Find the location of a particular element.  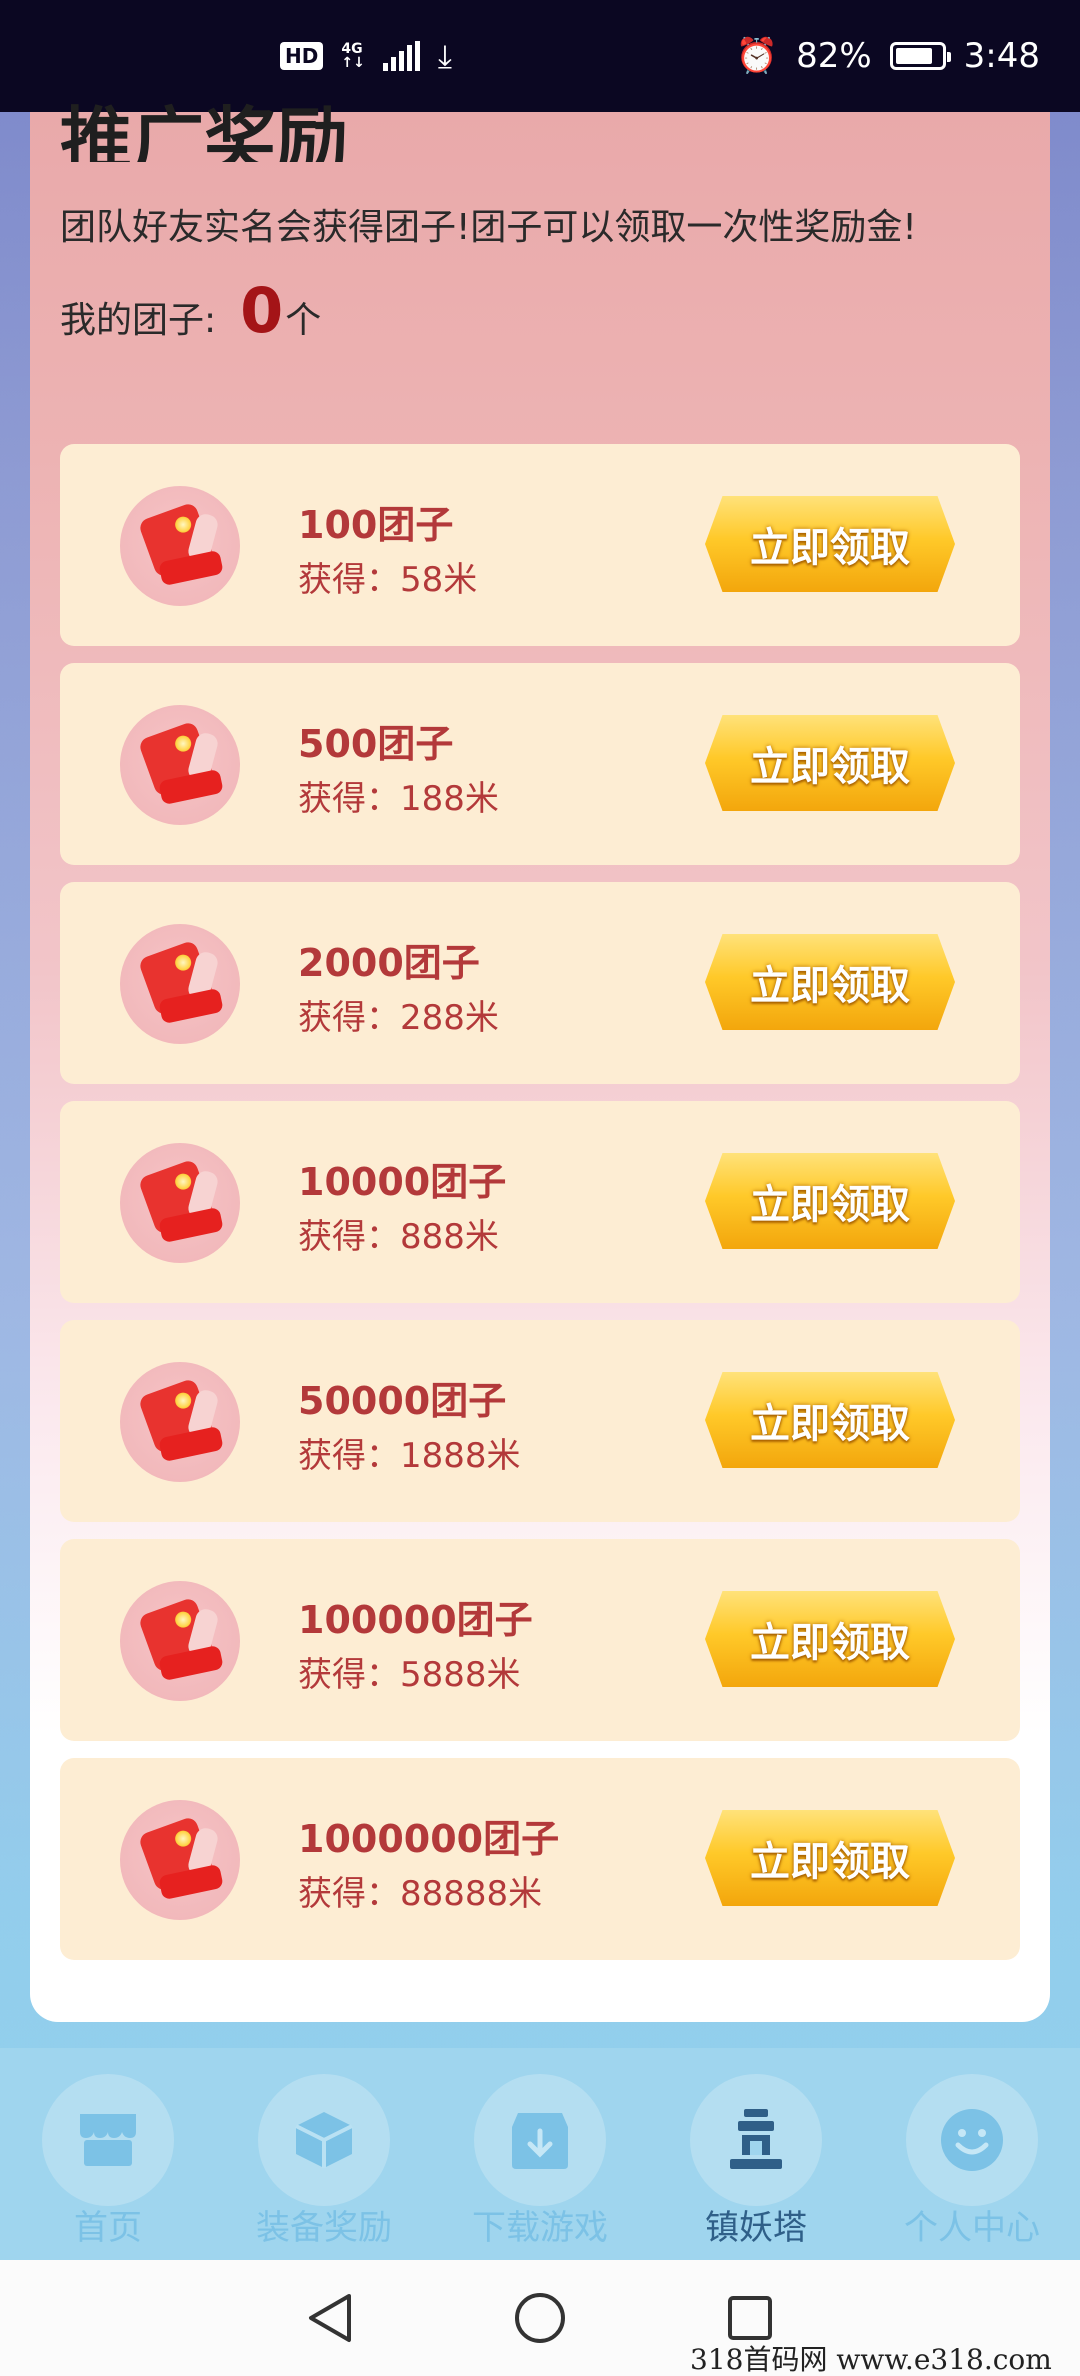

reward-row: 100团子 获得：58米 立即领取 is located at coordinates (540, 545).